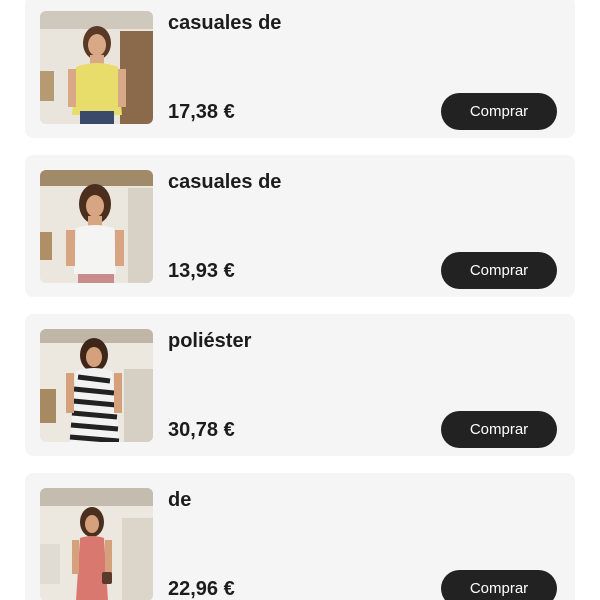 The width and height of the screenshot is (600, 600). I want to click on product-price: 22,96 €, so click(201, 589).